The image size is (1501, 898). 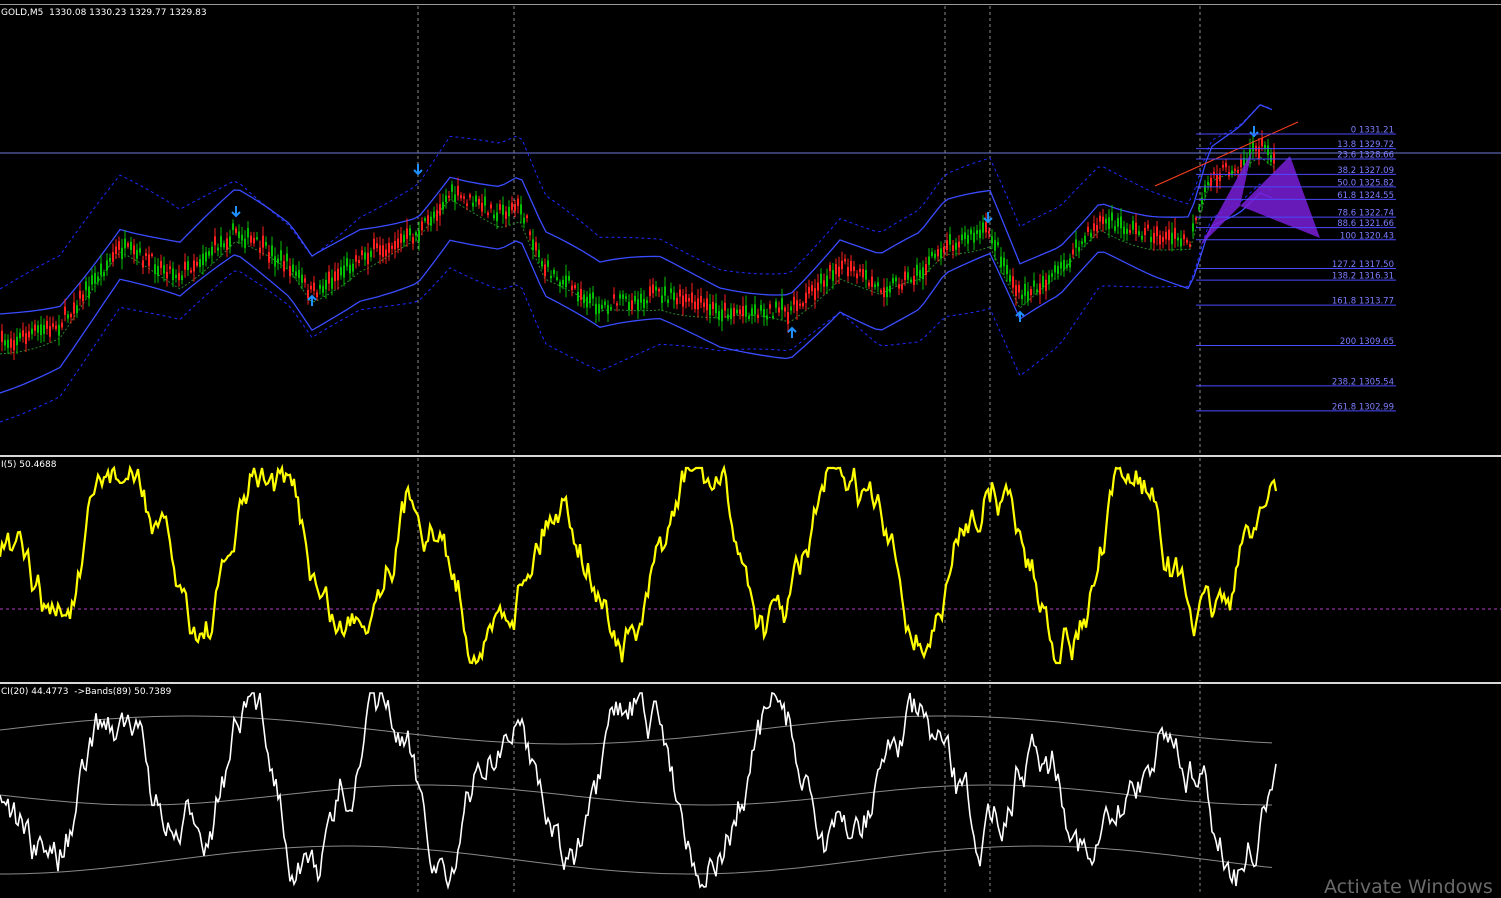 I want to click on symbol-label: GOLD,M5, so click(x=22, y=13).